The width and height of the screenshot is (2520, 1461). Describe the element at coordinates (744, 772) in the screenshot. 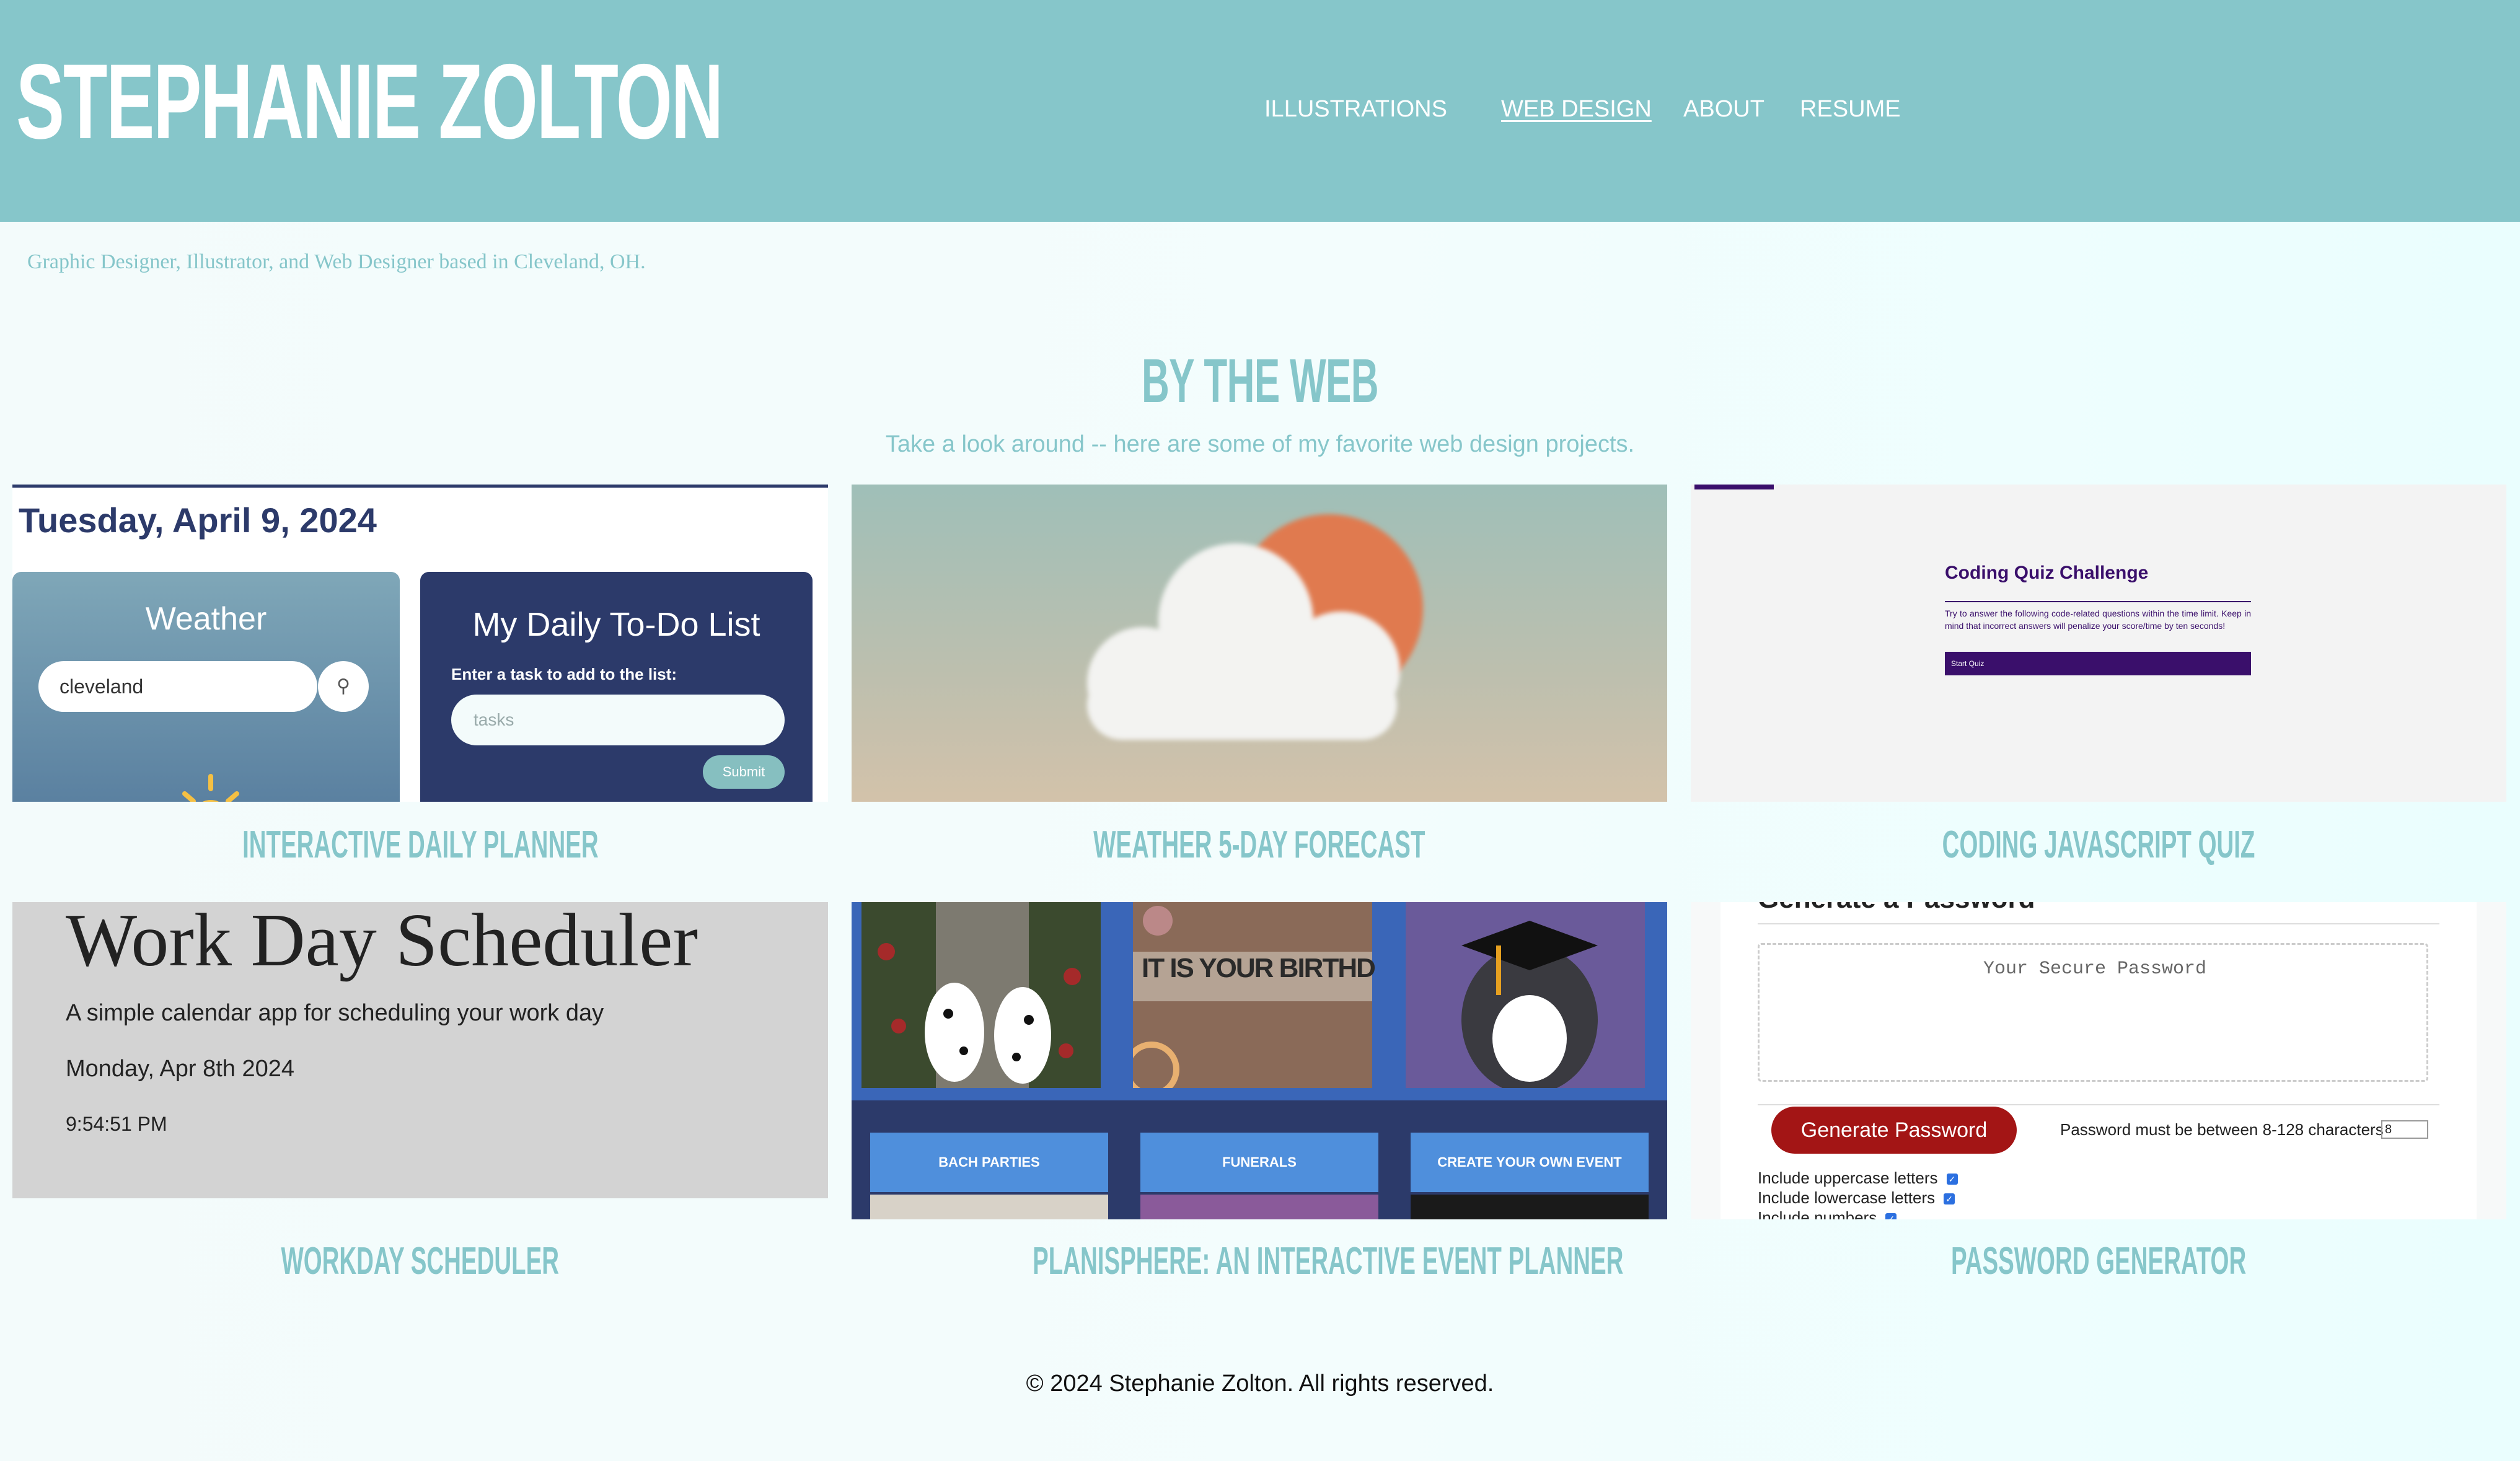

I see `todo-submit-button: Submit` at that location.